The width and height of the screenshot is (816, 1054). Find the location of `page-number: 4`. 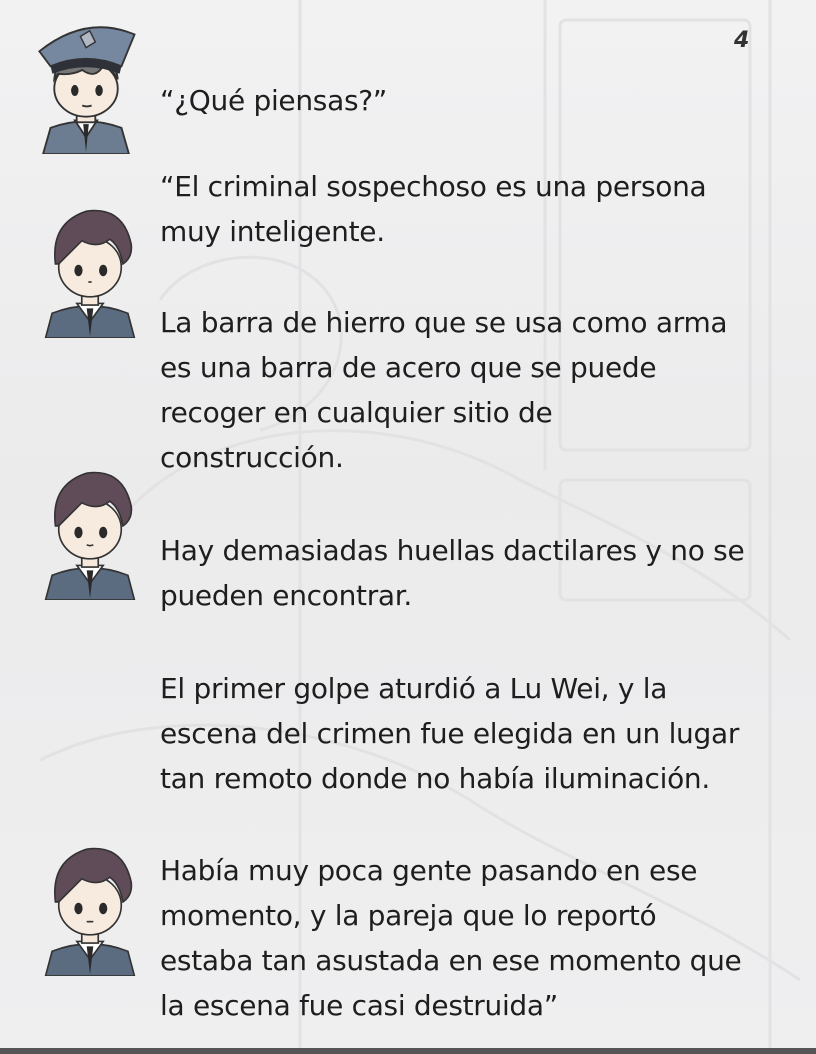

page-number: 4 is located at coordinates (742, 40).